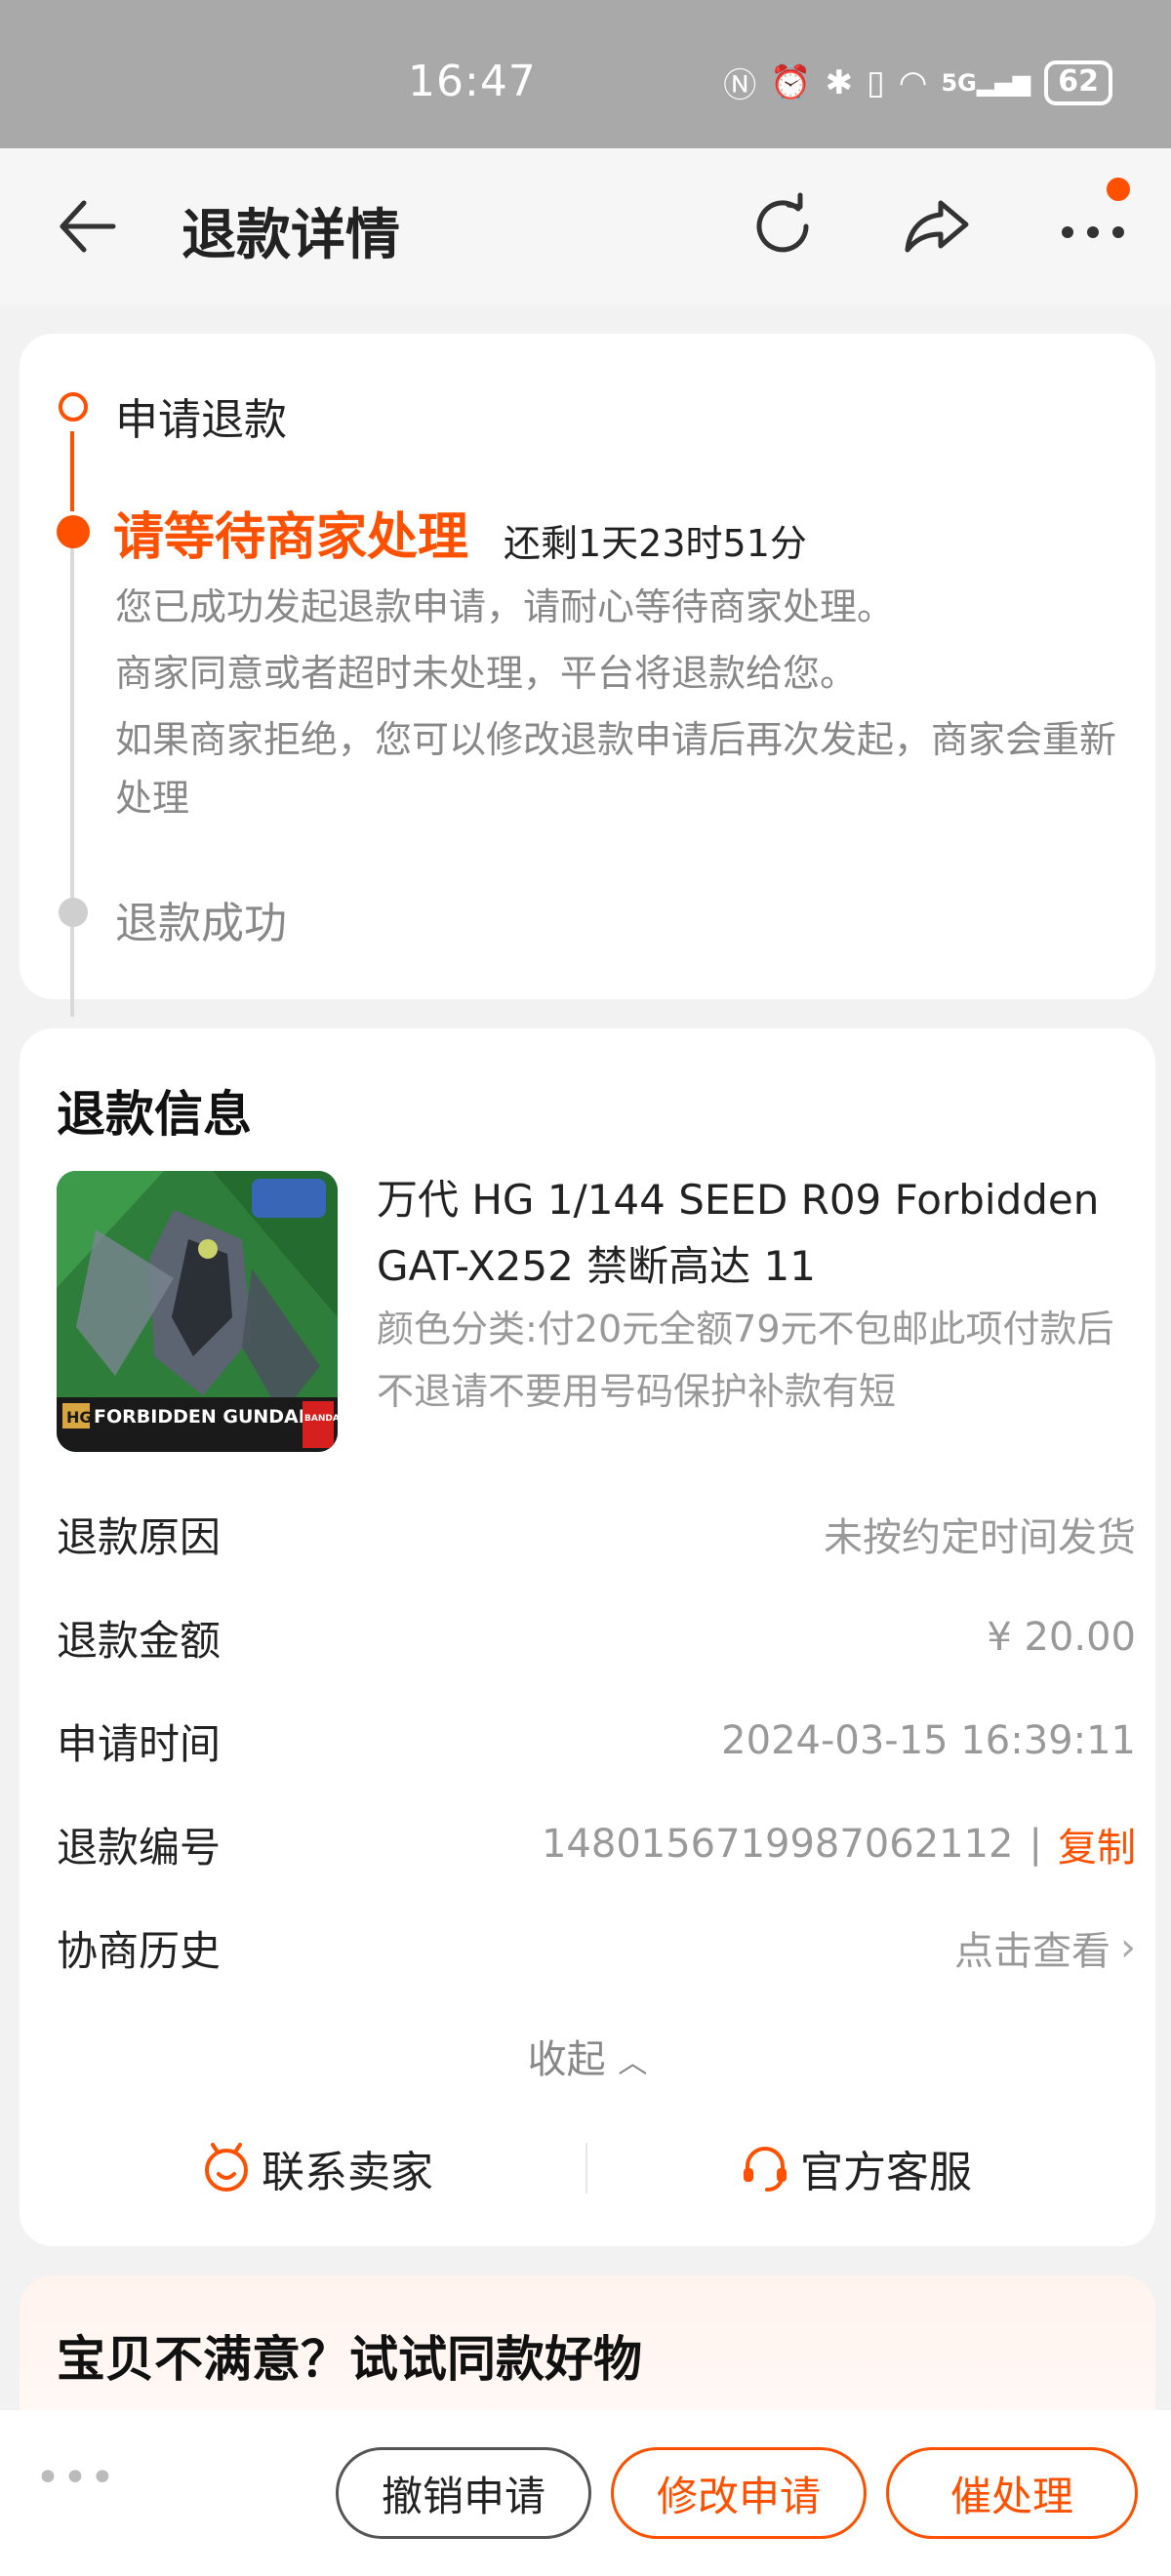 The height and width of the screenshot is (2576, 1171). I want to click on signal-5g-icon: 5G▂▄▆, so click(986, 82).